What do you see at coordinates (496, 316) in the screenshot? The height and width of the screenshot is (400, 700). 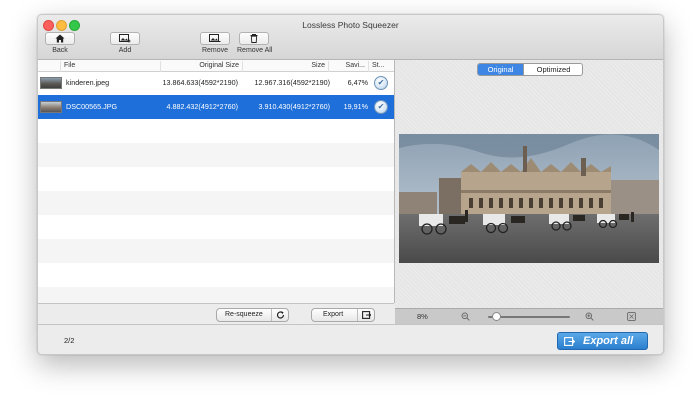 I see `zoom-slider-handle` at bounding box center [496, 316].